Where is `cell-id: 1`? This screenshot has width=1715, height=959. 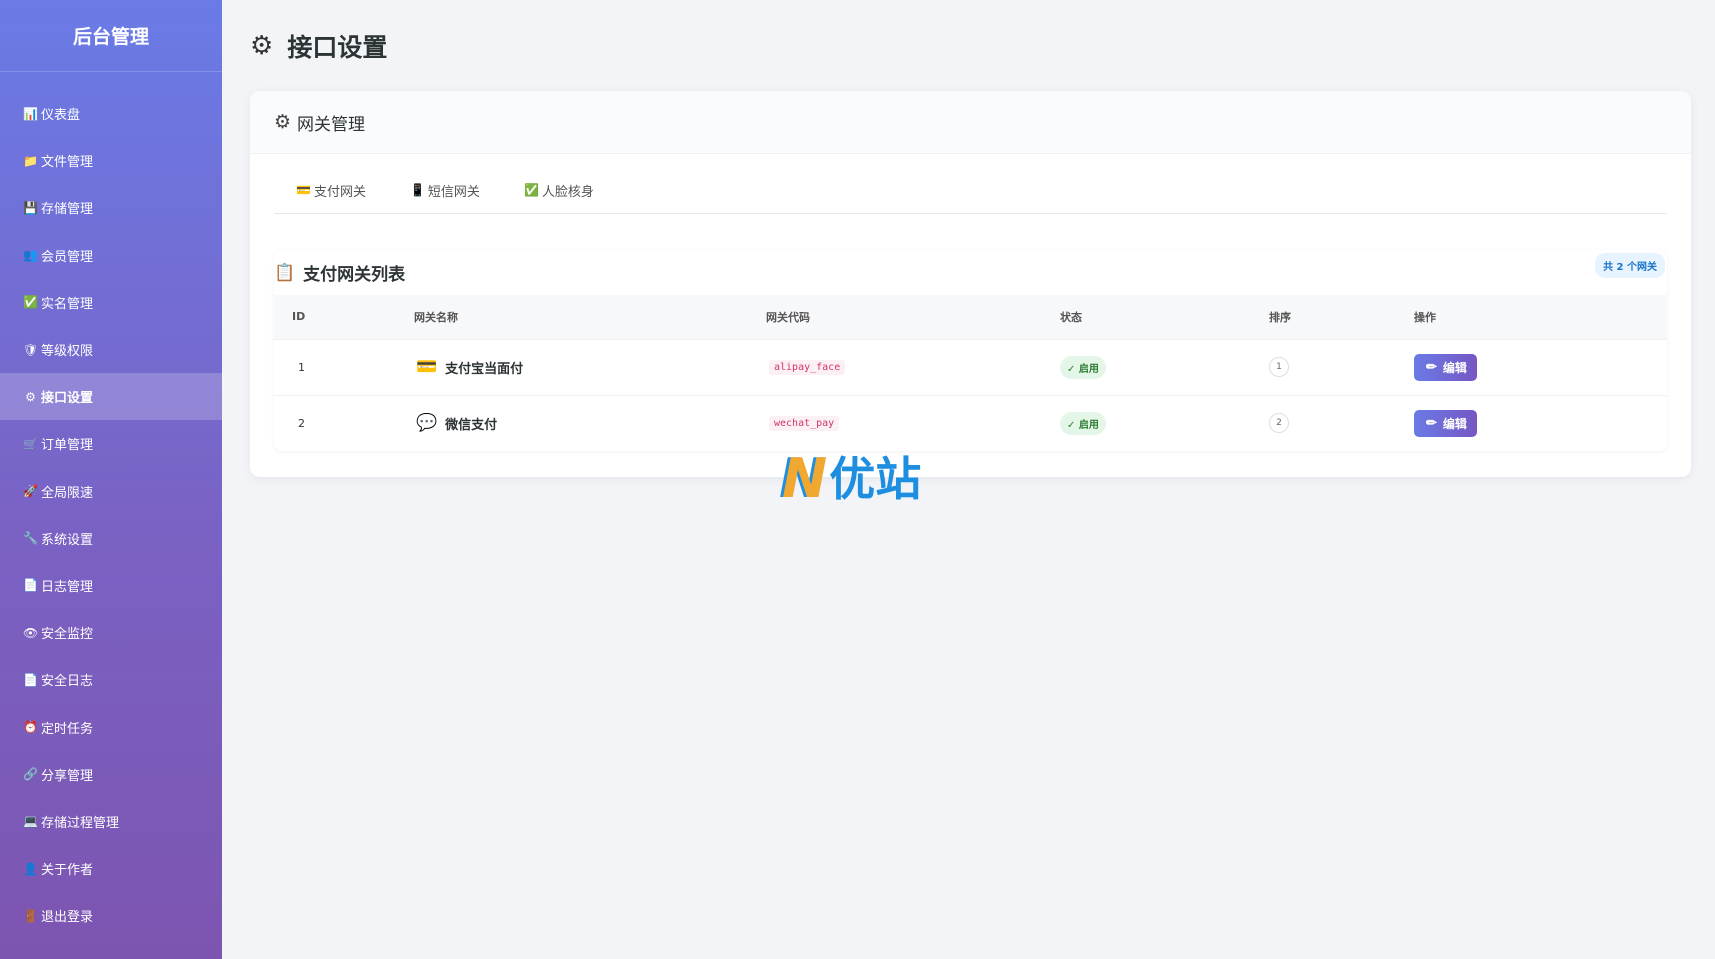
cell-id: 1 is located at coordinates (301, 367).